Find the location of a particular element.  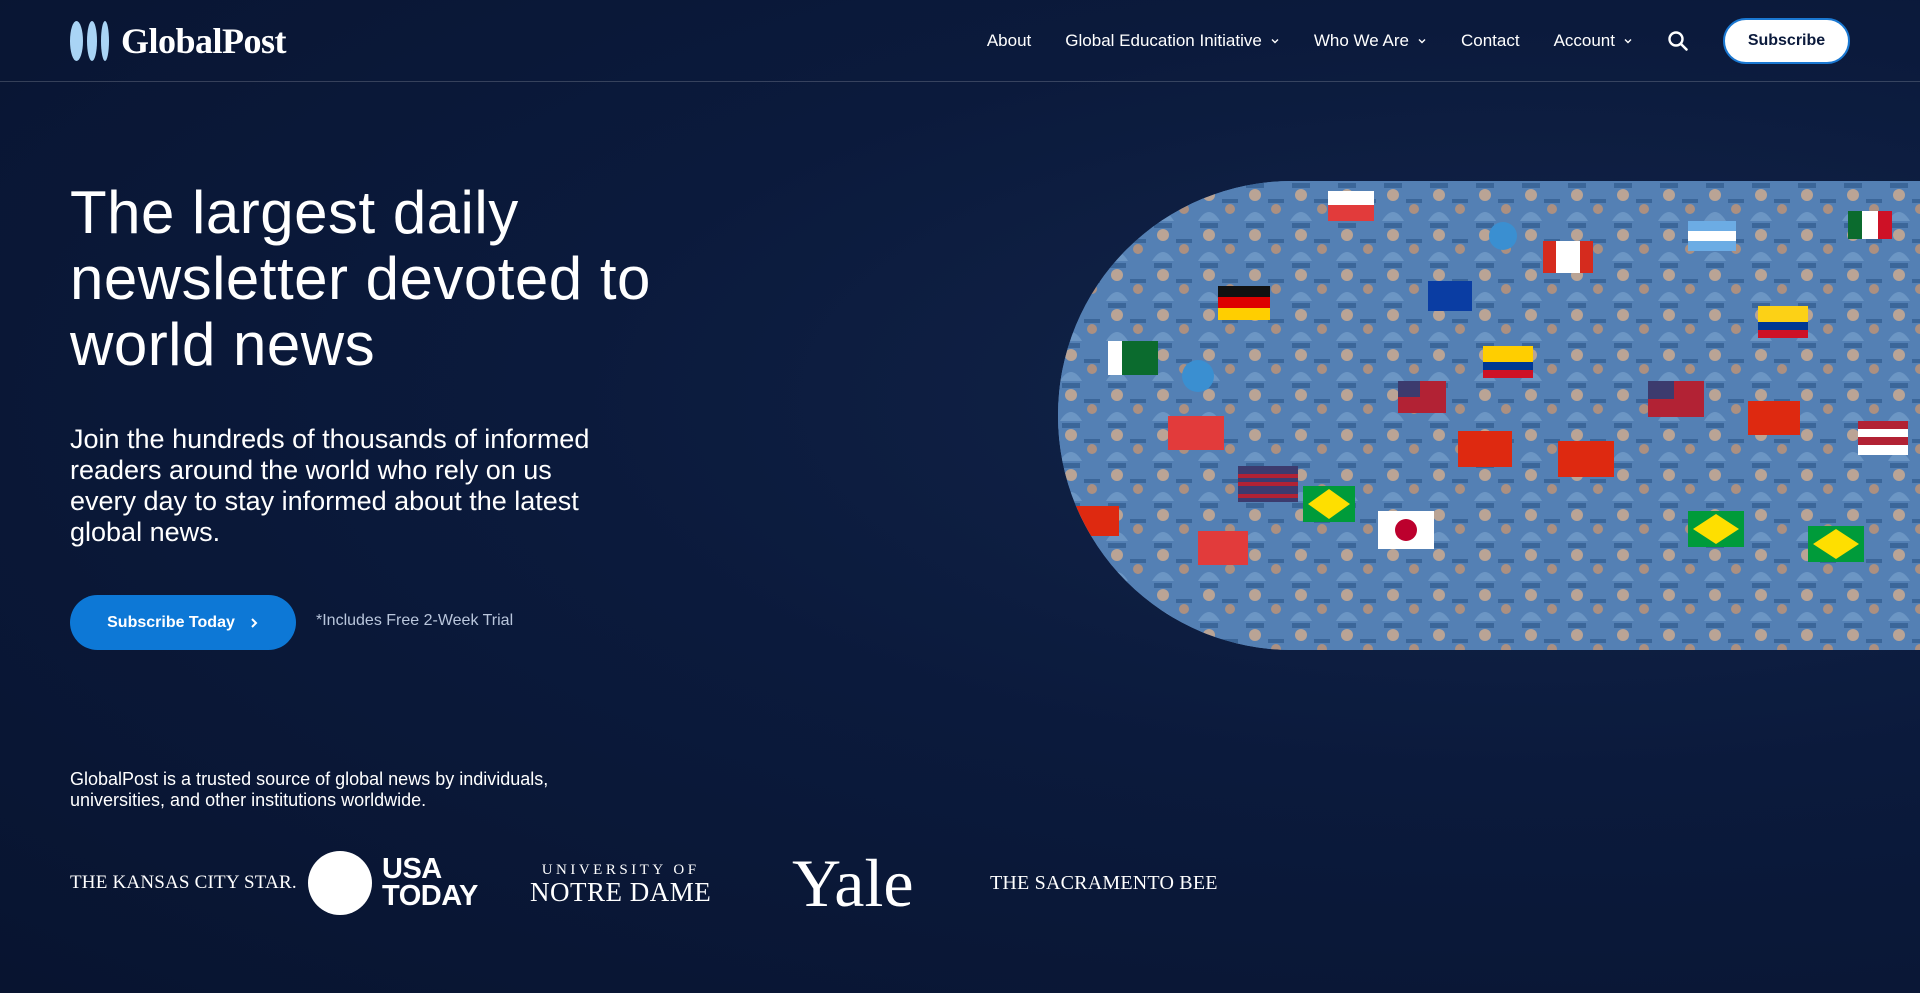

subscribe-button: Subscribe is located at coordinates (1786, 41).